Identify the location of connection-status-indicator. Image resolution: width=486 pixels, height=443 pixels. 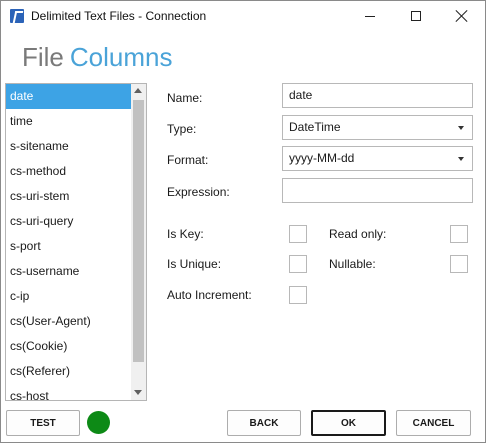
(98, 422).